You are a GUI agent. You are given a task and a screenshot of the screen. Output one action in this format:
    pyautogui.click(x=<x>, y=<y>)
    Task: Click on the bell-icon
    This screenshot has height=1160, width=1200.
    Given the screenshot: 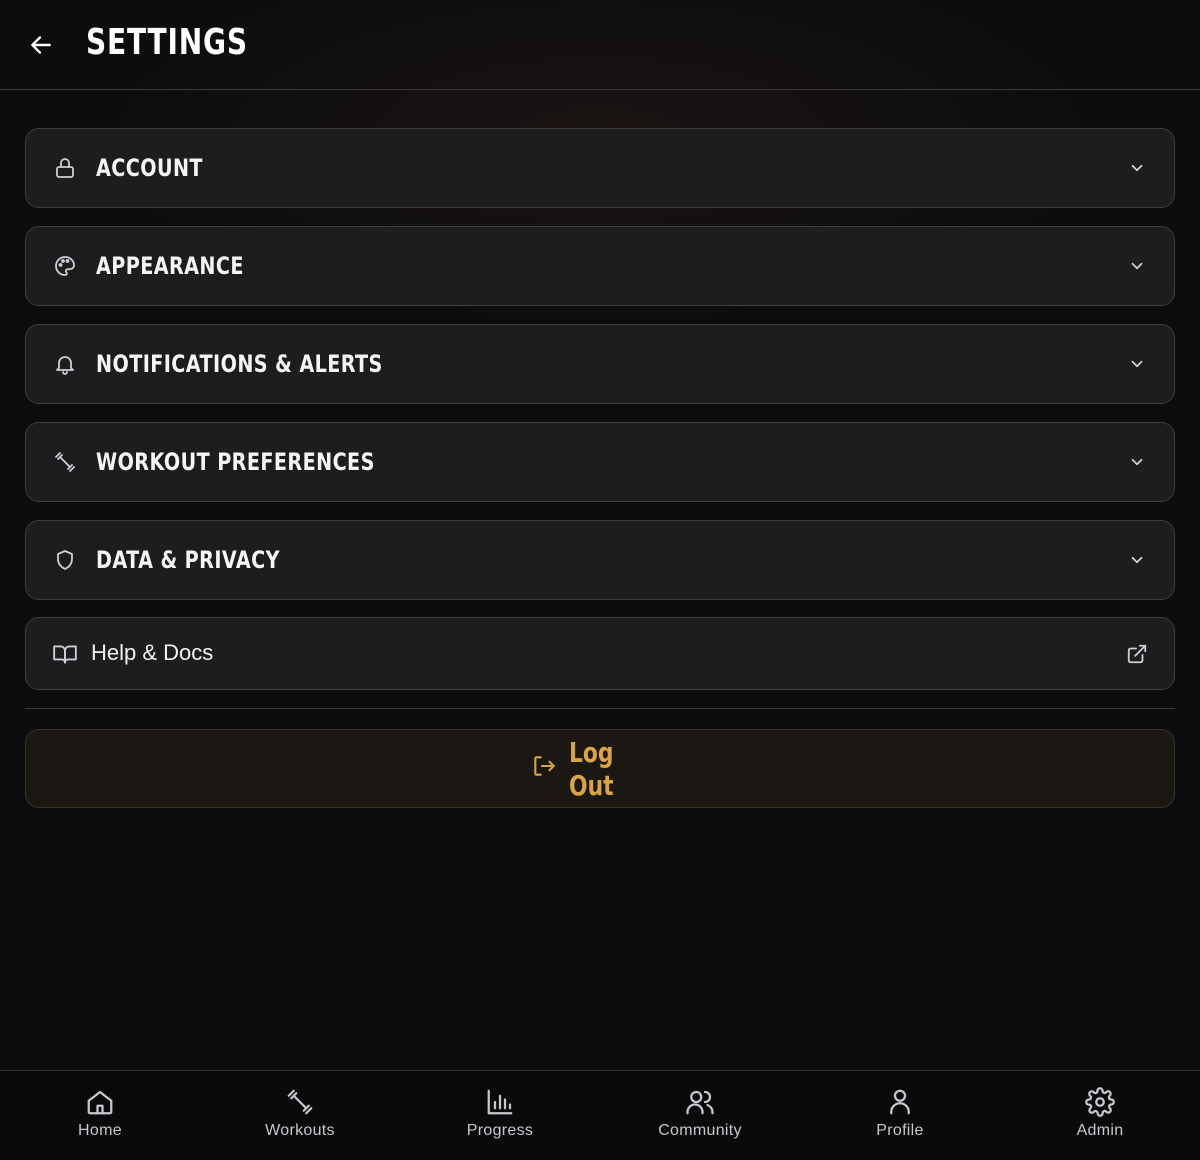 What is the action you would take?
    pyautogui.click(x=65, y=364)
    